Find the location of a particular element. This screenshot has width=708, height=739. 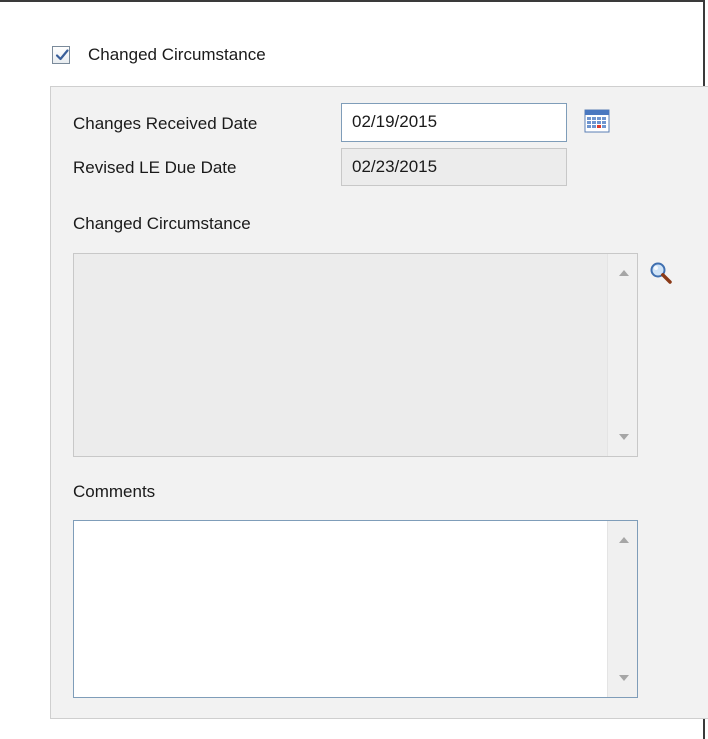

changed-circumstance-checkbox-label: Changed Circumstance is located at coordinates (177, 54).